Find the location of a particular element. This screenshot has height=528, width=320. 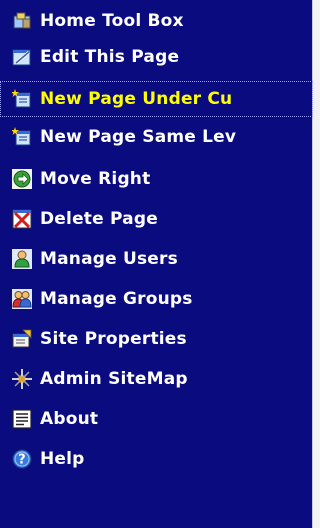

menu-item-admin-sitemap: Admin SiteMap is located at coordinates (156, 379).